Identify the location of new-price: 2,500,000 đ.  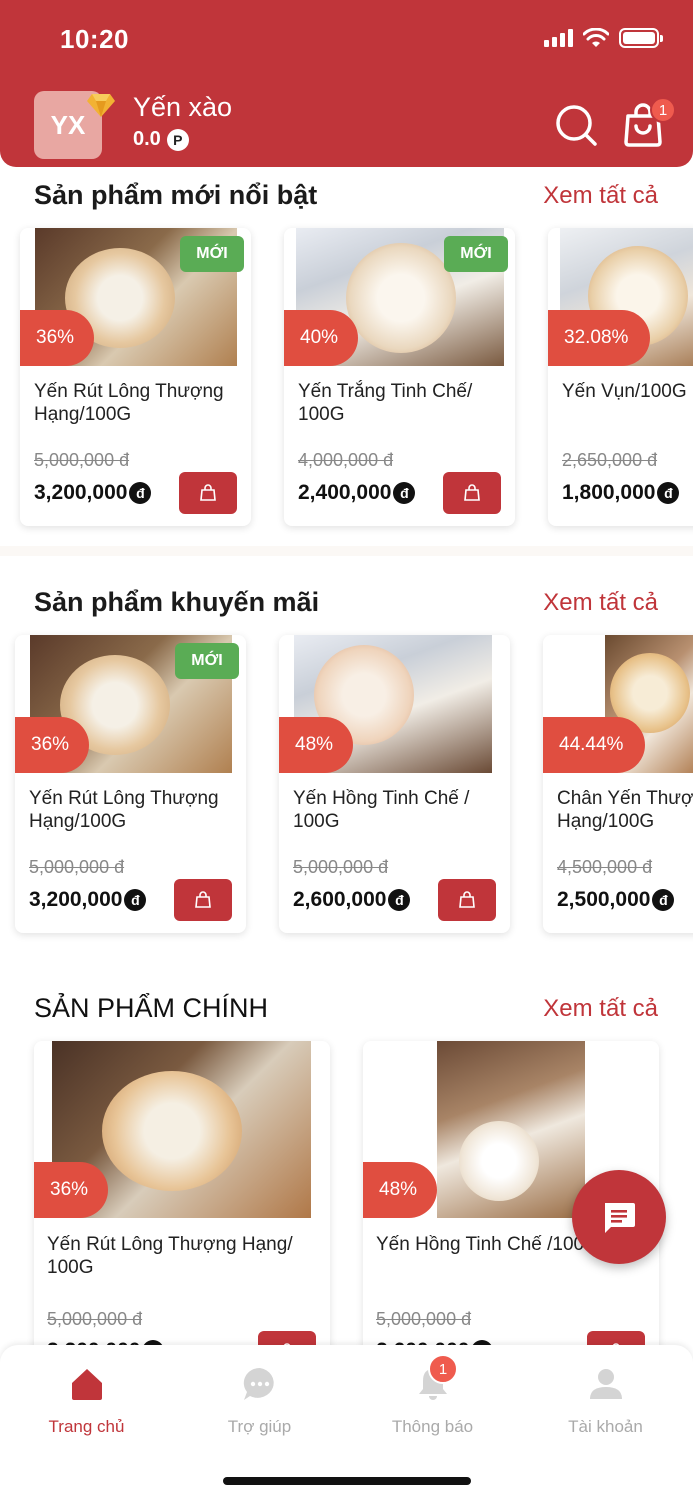
(616, 900).